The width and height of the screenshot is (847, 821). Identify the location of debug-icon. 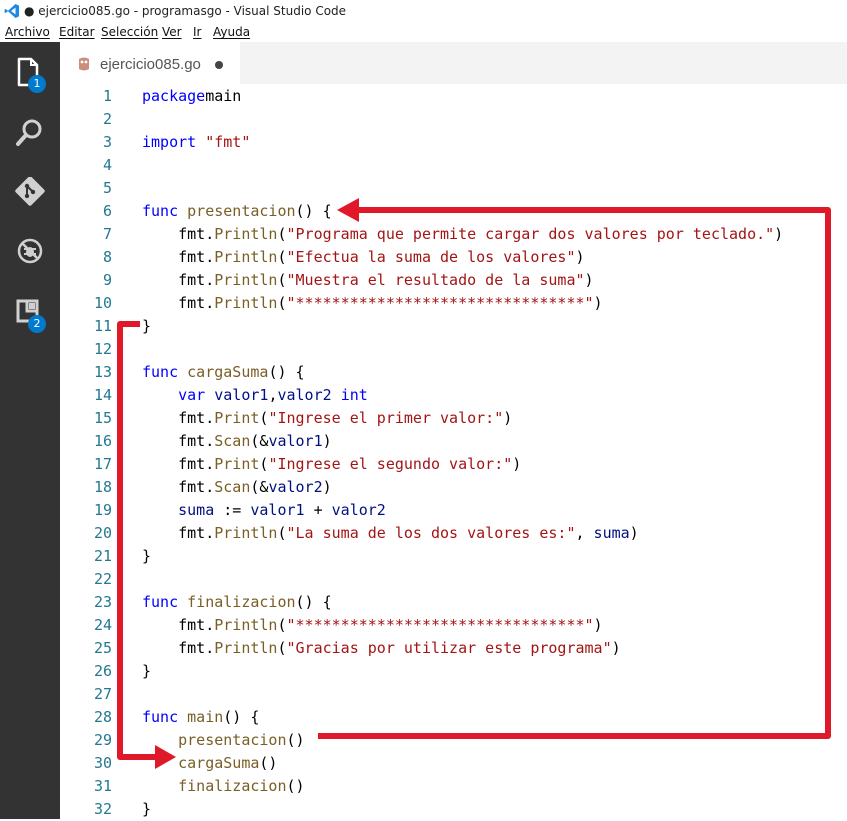
(30, 251).